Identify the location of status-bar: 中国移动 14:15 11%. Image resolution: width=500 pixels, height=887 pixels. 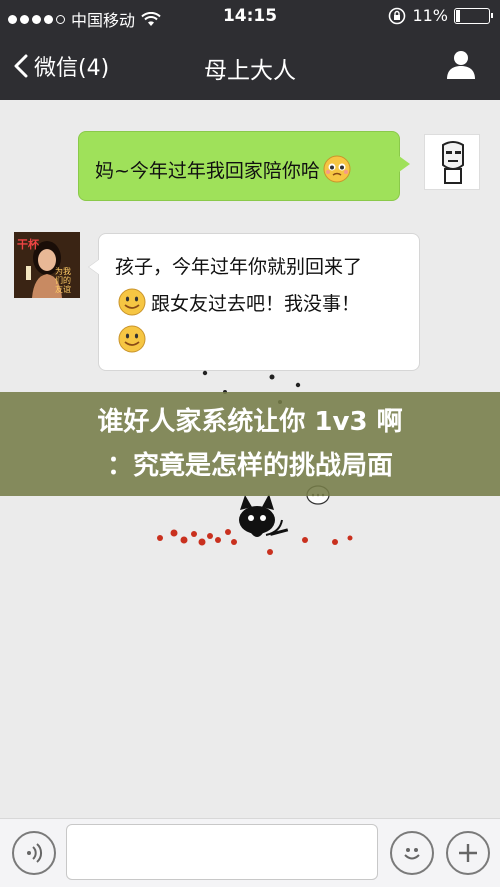
(250, 16).